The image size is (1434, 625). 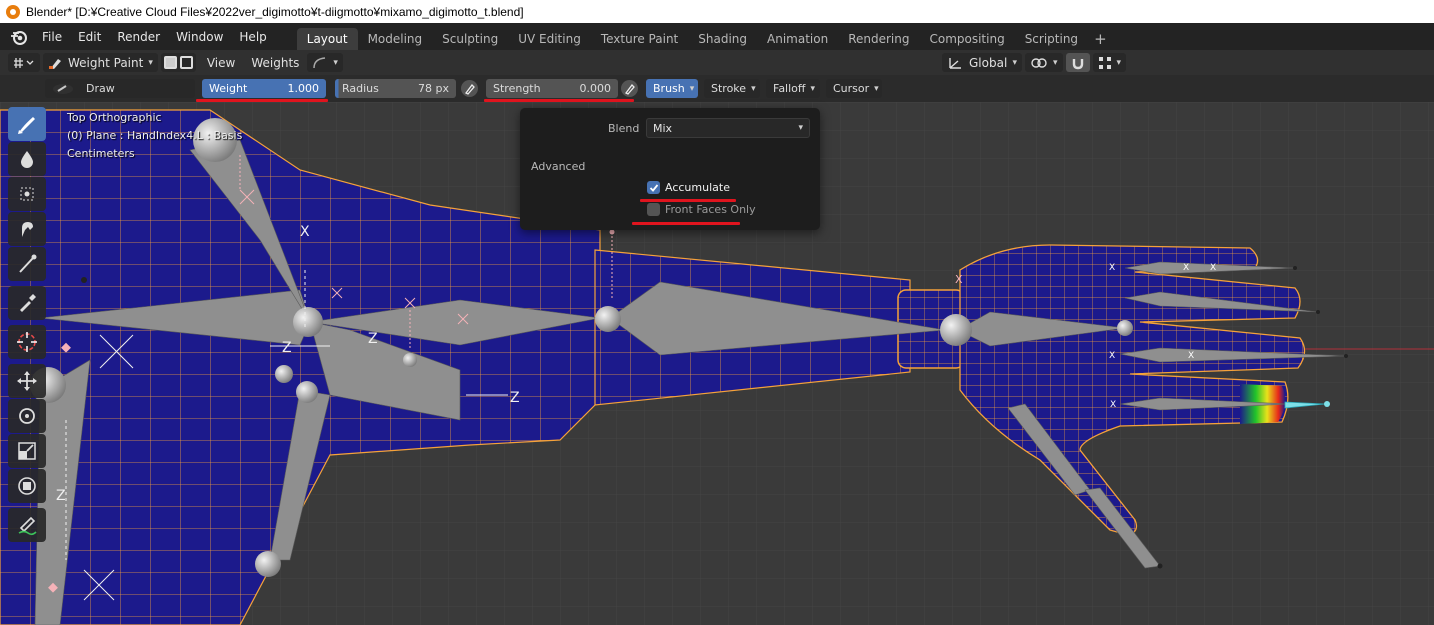 What do you see at coordinates (797, 39) in the screenshot?
I see `tab-animation: Animation` at bounding box center [797, 39].